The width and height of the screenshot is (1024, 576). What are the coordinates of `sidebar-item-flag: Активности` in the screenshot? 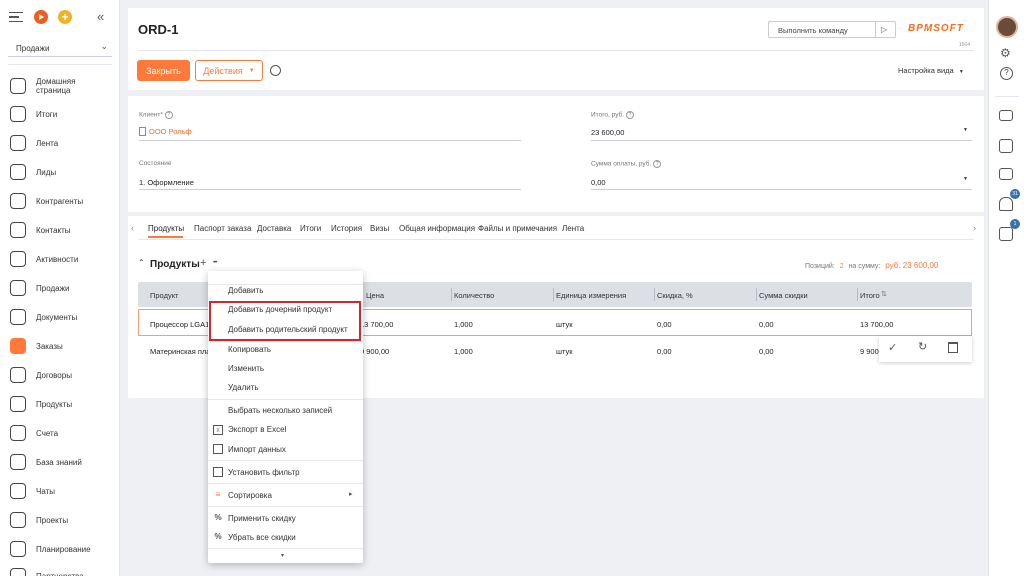 It's located at (60, 259).